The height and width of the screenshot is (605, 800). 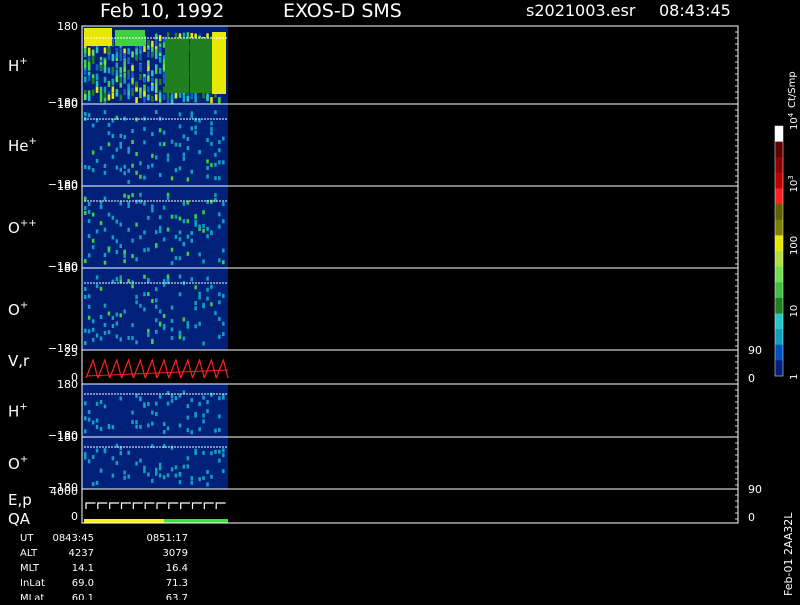 I want to click on panel-fill, so click(x=155, y=309).